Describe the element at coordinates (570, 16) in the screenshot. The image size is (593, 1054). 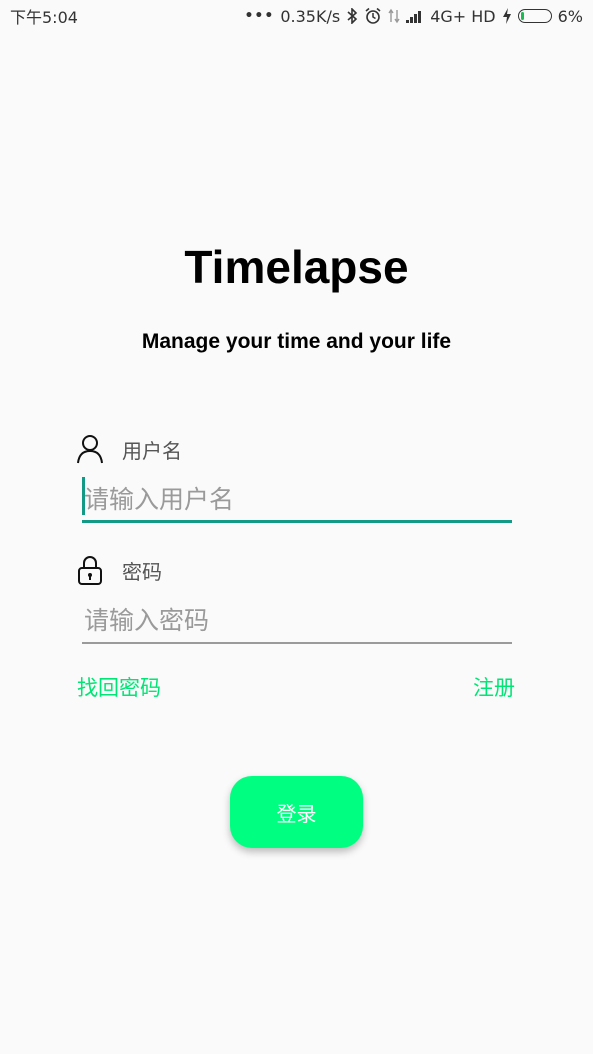
I see `battery-percent: 6%` at that location.